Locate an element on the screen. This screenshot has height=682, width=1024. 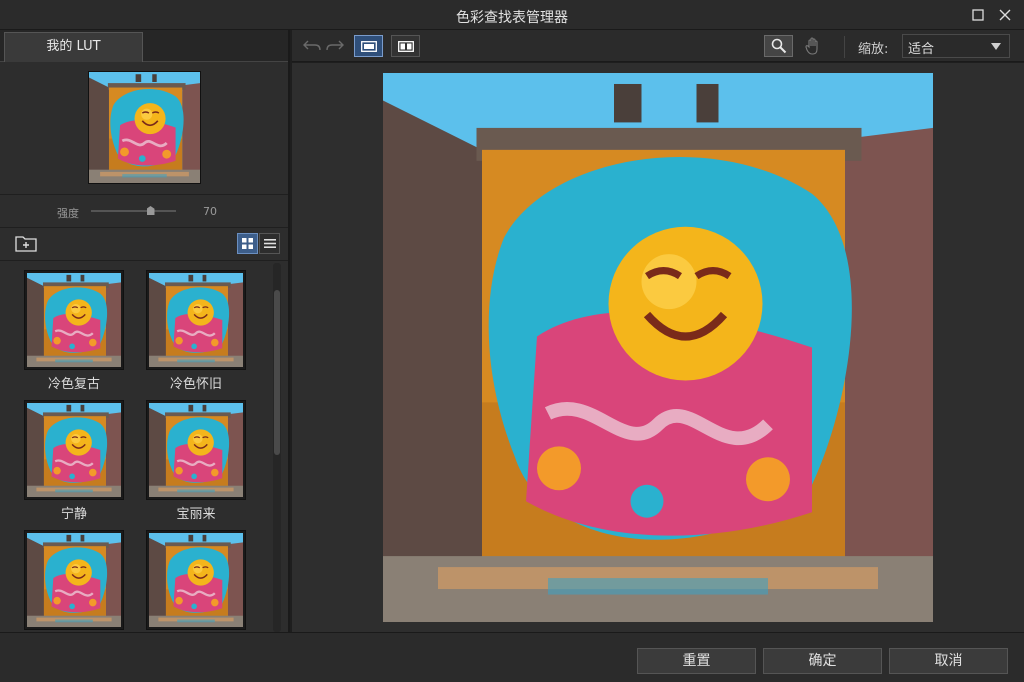
close-icon is located at coordinates (1005, 15).